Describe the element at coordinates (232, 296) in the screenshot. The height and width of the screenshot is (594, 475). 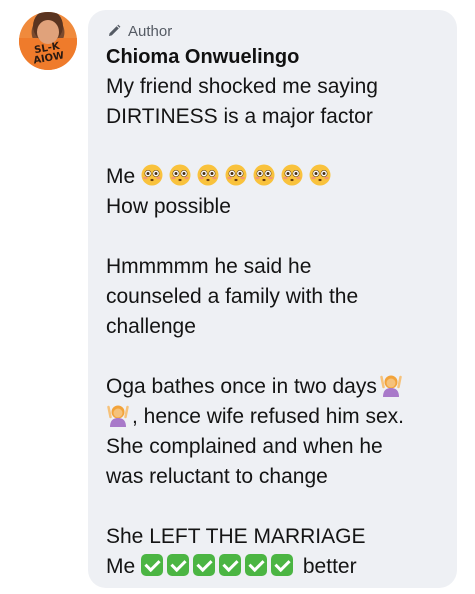
I see `text-line: counseled a family with the` at that location.